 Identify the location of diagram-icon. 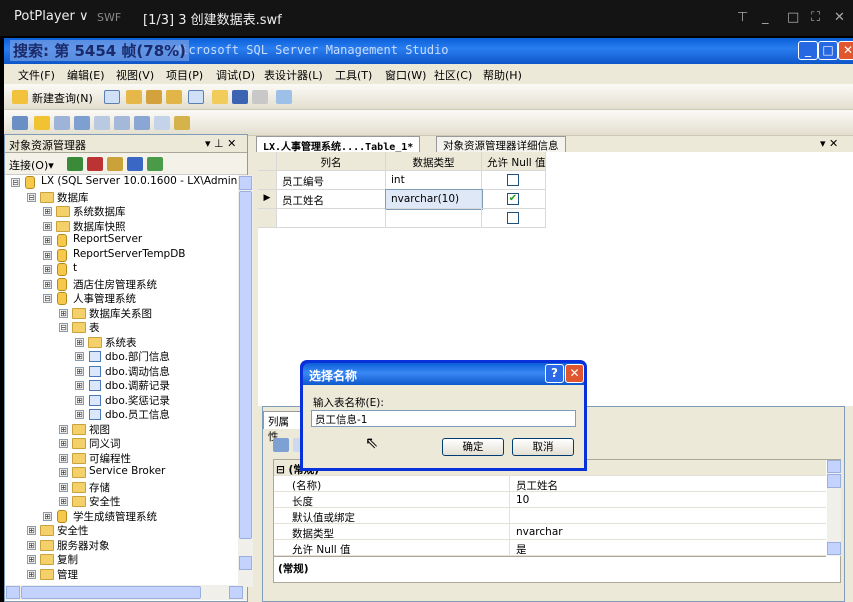
(182, 123).